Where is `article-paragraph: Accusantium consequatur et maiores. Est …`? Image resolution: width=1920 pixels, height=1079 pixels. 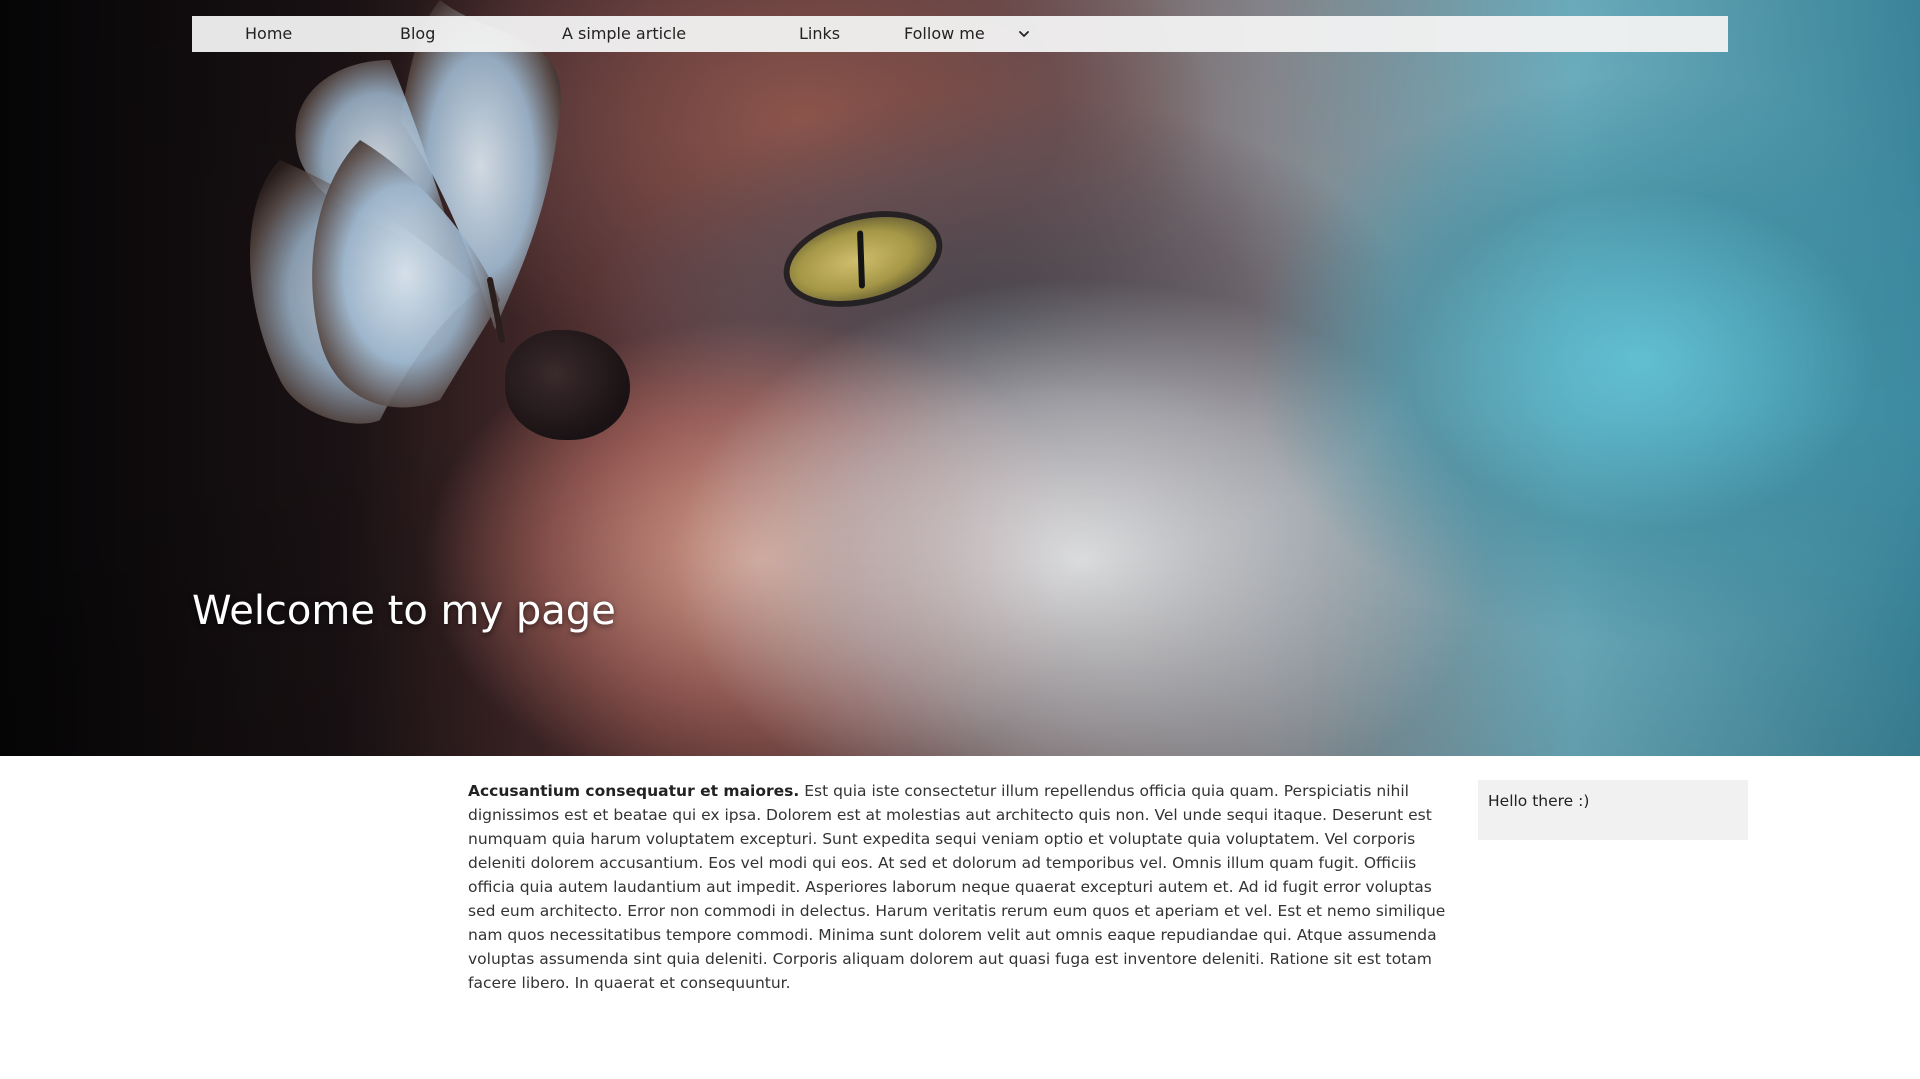 article-paragraph: Accusantium consequatur et maiores. Est … is located at coordinates (959, 887).